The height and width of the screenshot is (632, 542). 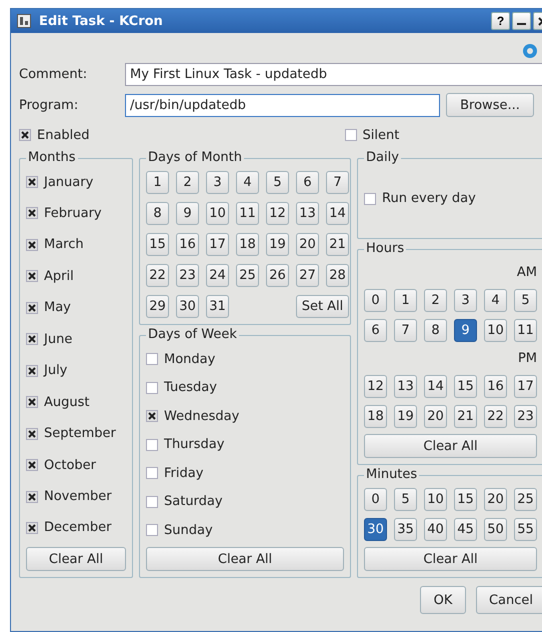 I want to click on checkbox-label: Tuesday, so click(x=190, y=387).